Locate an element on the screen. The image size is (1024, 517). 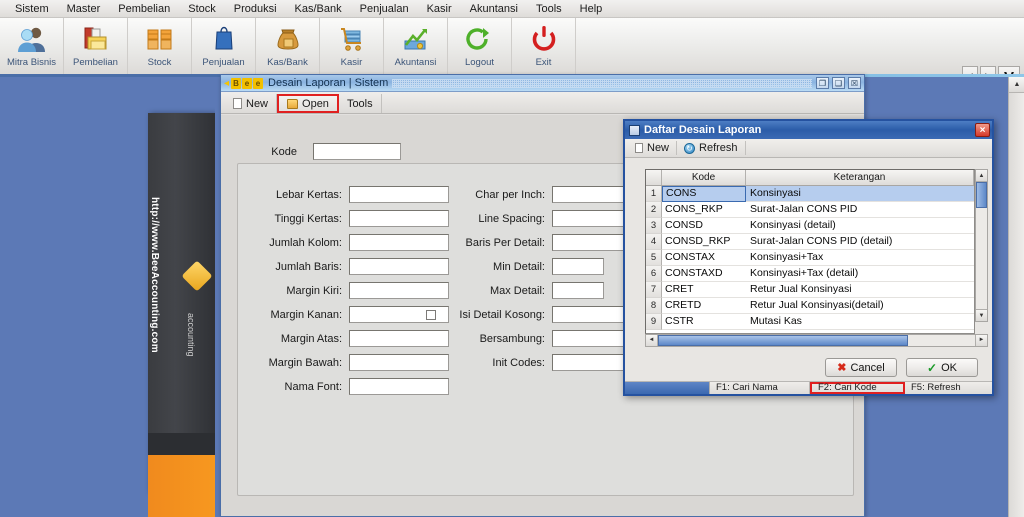
table-header-kode: Kode is located at coordinates (704, 177).